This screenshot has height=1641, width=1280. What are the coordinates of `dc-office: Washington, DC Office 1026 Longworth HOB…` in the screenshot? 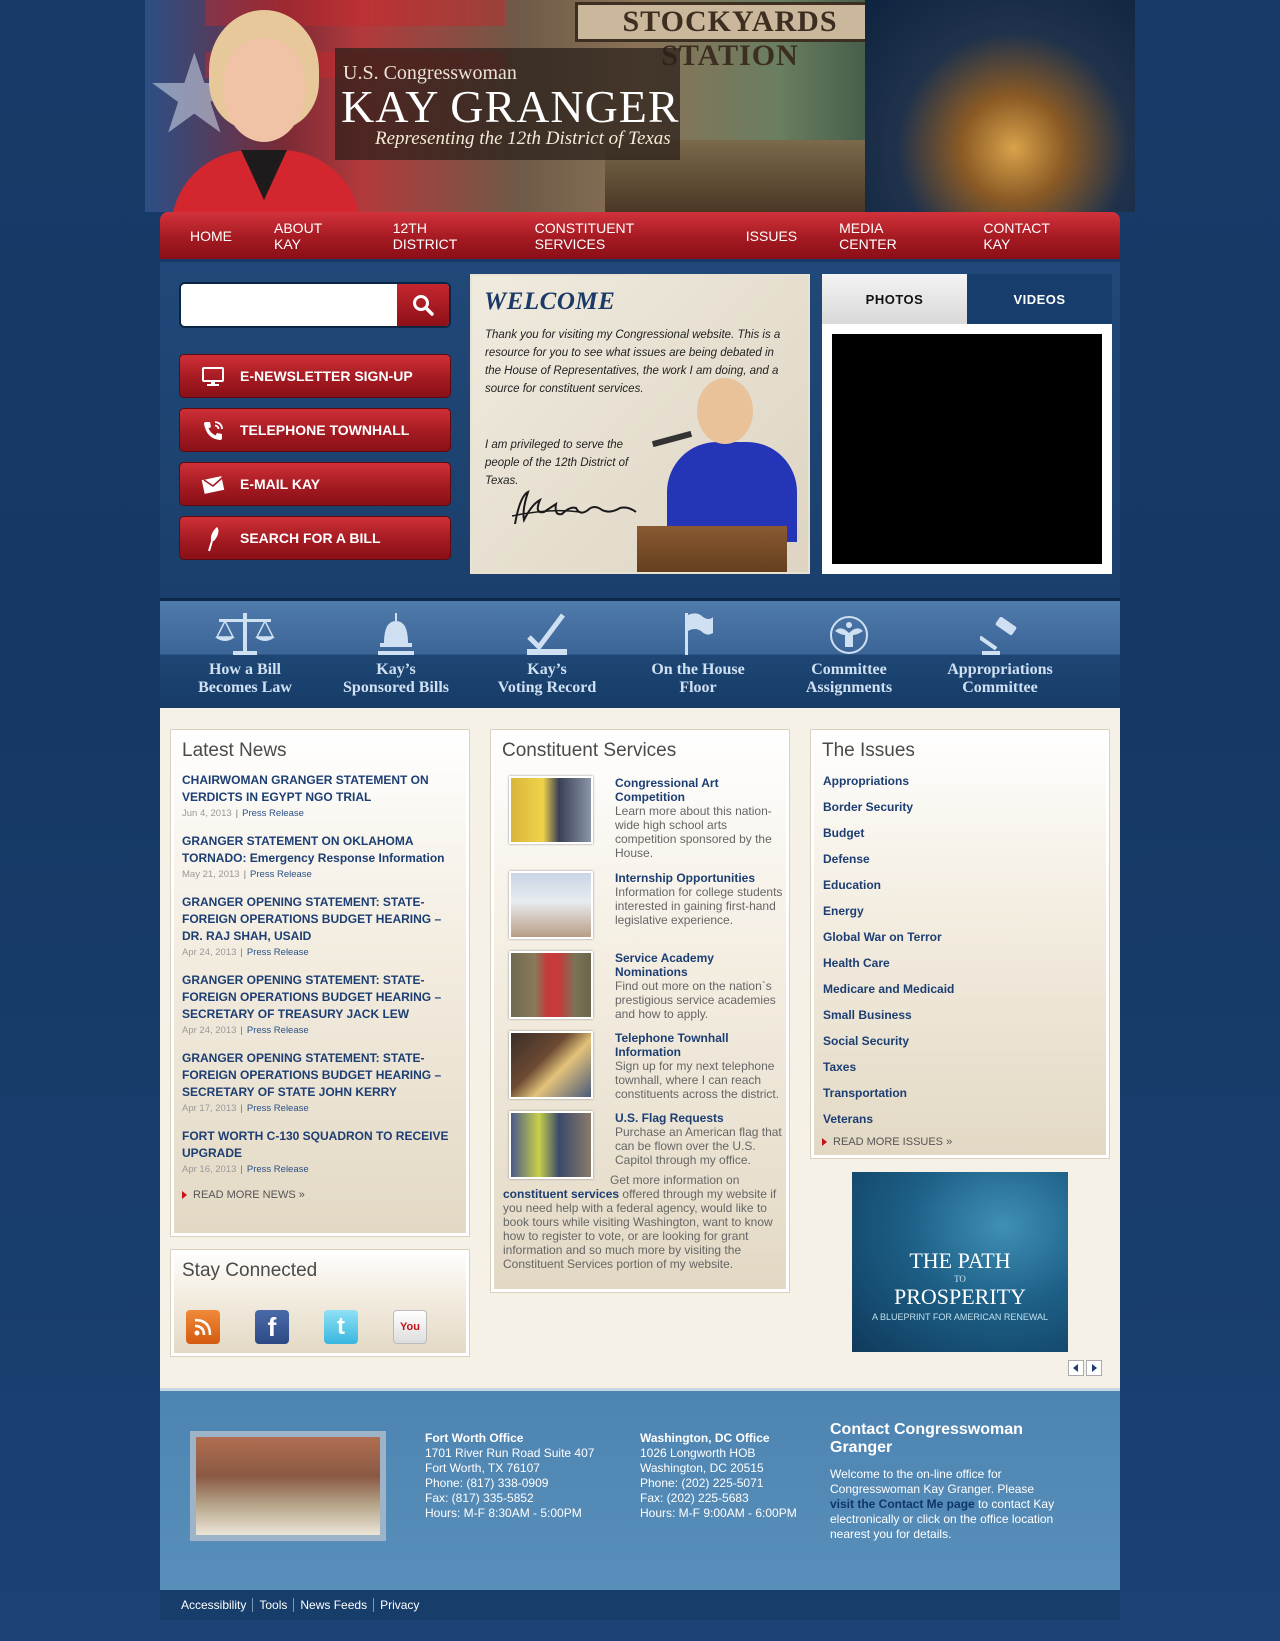 It's located at (718, 1476).